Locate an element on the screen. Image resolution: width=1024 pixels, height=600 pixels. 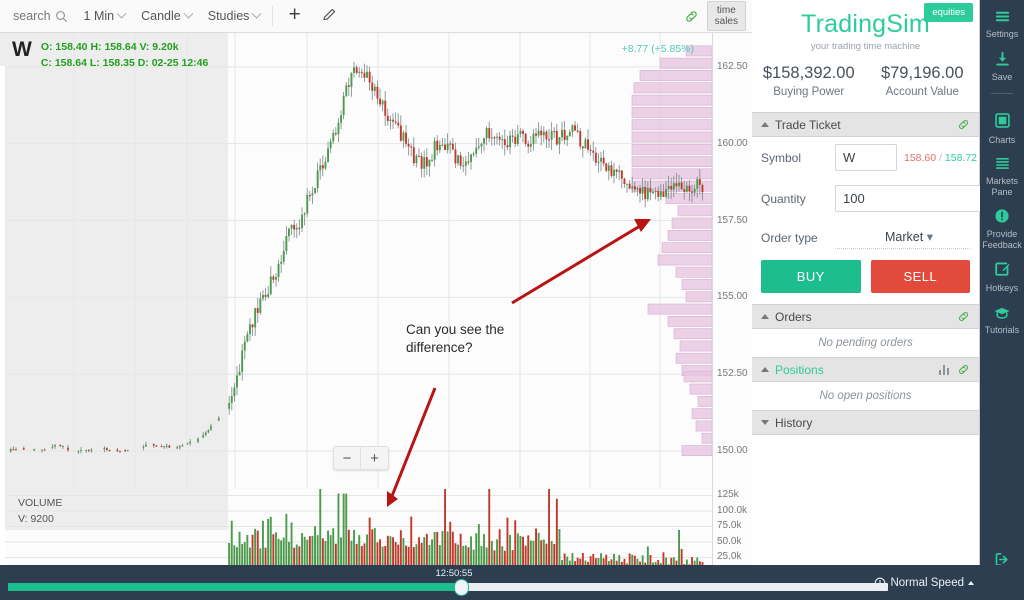
order-type-row: Order type Market ▾ is located at coordinates (865, 237).